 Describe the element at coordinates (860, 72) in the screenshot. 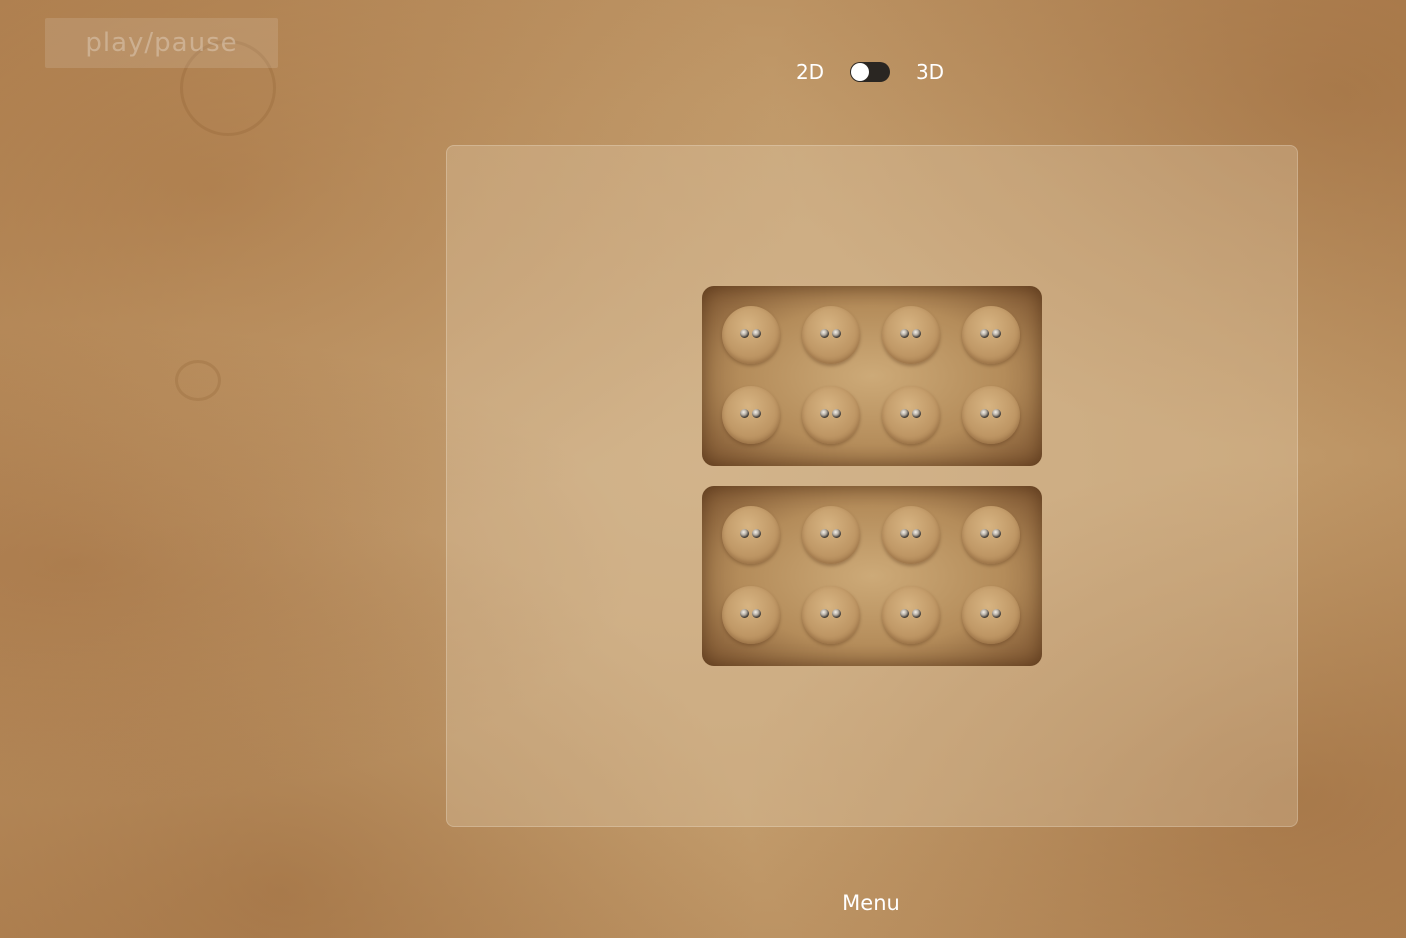

I see `switch-knob` at that location.